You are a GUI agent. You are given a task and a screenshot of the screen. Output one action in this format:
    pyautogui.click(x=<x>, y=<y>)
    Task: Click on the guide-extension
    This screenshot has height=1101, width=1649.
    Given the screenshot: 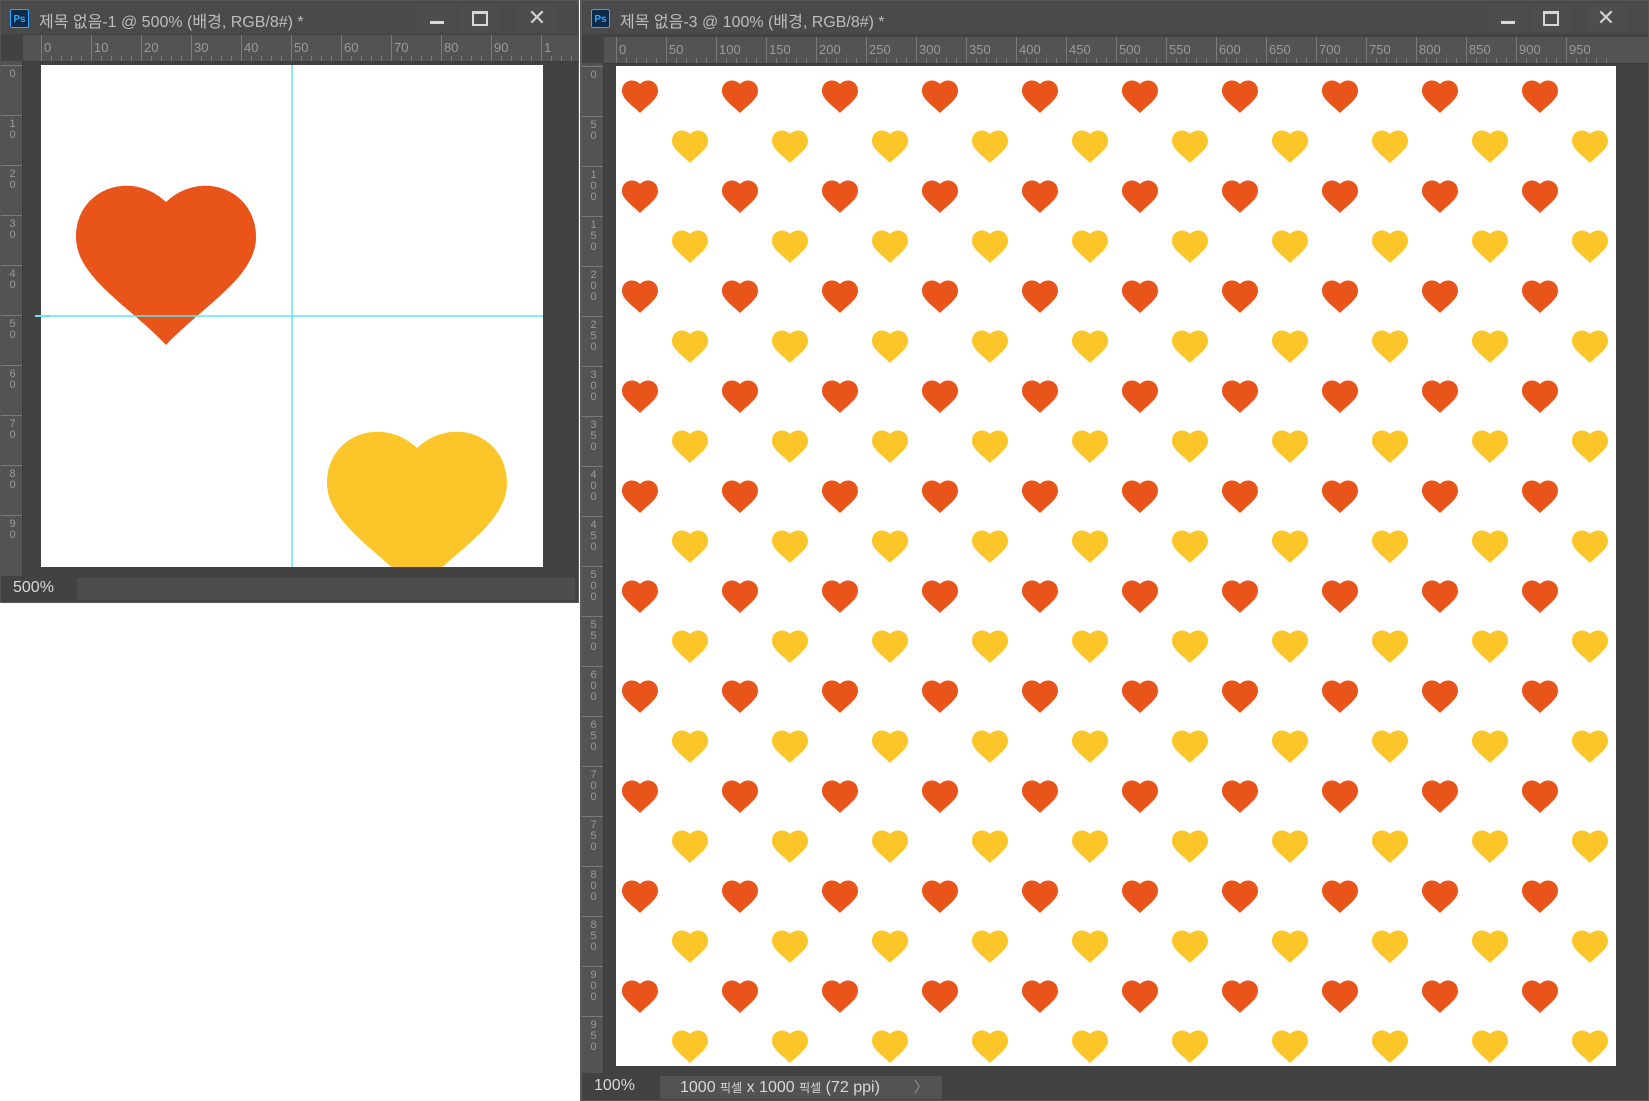 What is the action you would take?
    pyautogui.click(x=42, y=316)
    